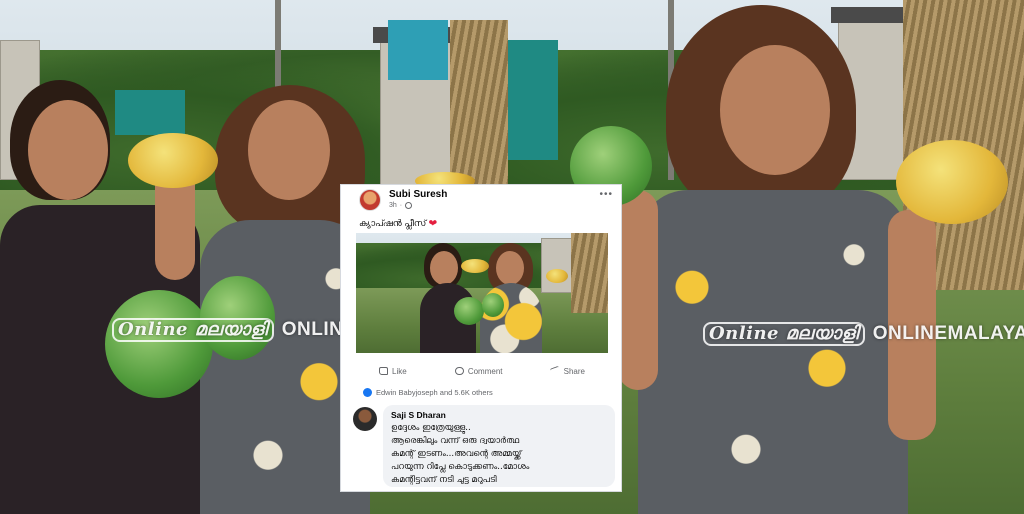 The image size is (1024, 514). Describe the element at coordinates (367, 392) in the screenshot. I see `reaction-like-icon` at that location.